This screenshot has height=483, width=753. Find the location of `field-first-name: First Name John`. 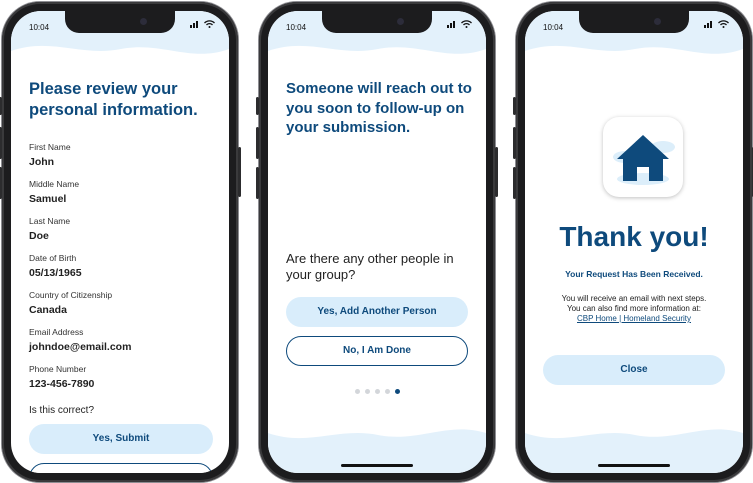

field-first-name: First Name John is located at coordinates (50, 155).